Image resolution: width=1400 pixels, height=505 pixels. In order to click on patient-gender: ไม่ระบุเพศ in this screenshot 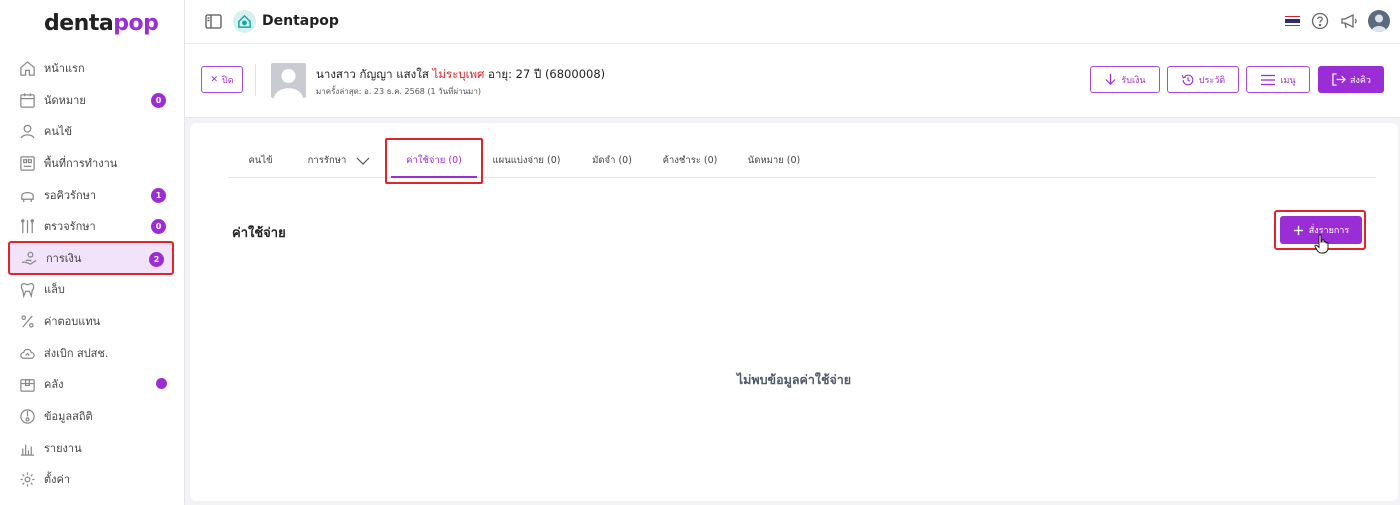, I will do `click(458, 74)`.